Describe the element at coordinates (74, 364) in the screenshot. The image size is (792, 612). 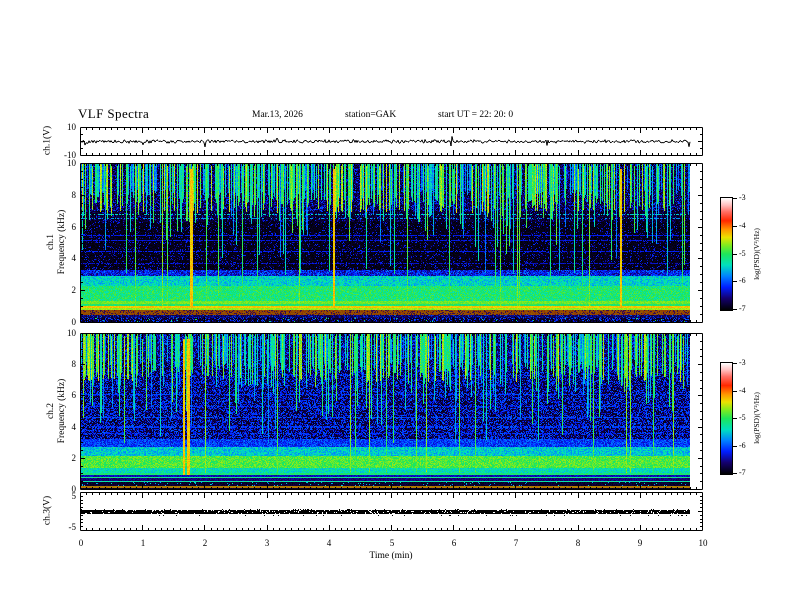
I see `ch2-spectrogram-ytick-8: 8` at that location.